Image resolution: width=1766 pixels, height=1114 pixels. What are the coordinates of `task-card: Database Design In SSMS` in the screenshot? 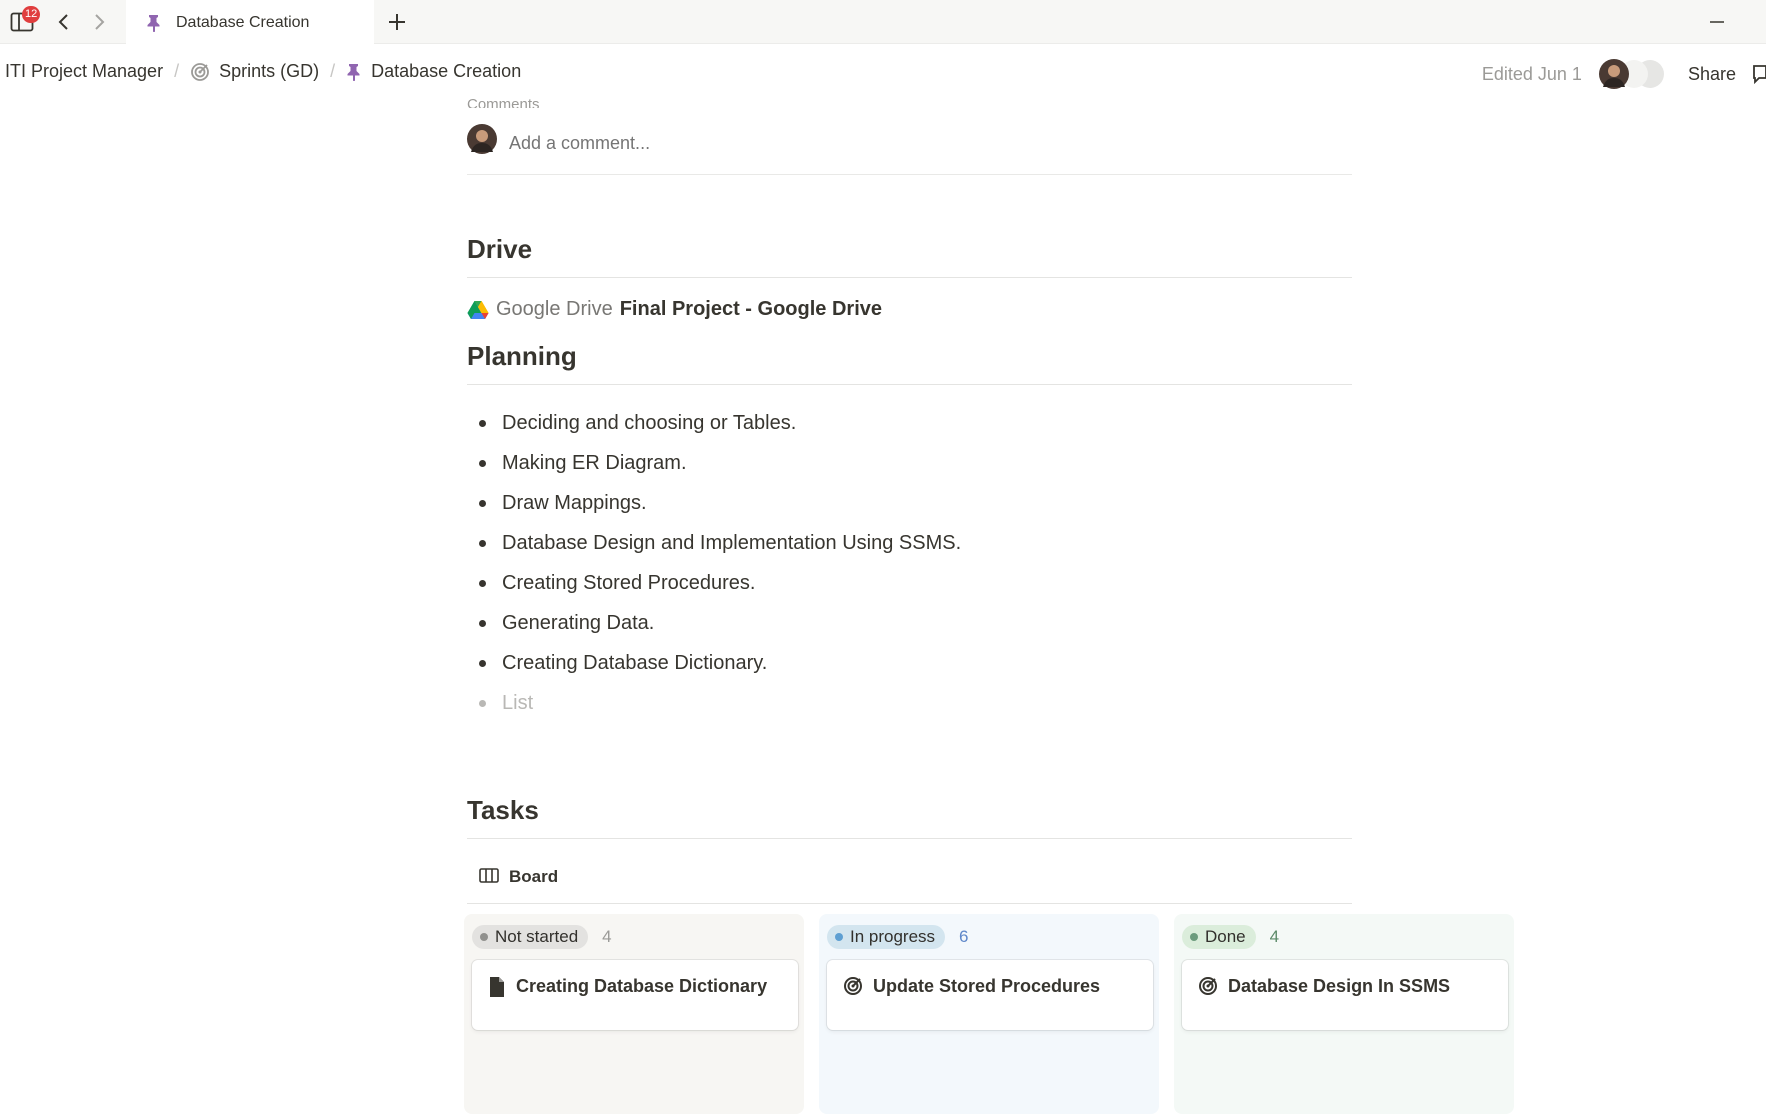 It's located at (1345, 995).